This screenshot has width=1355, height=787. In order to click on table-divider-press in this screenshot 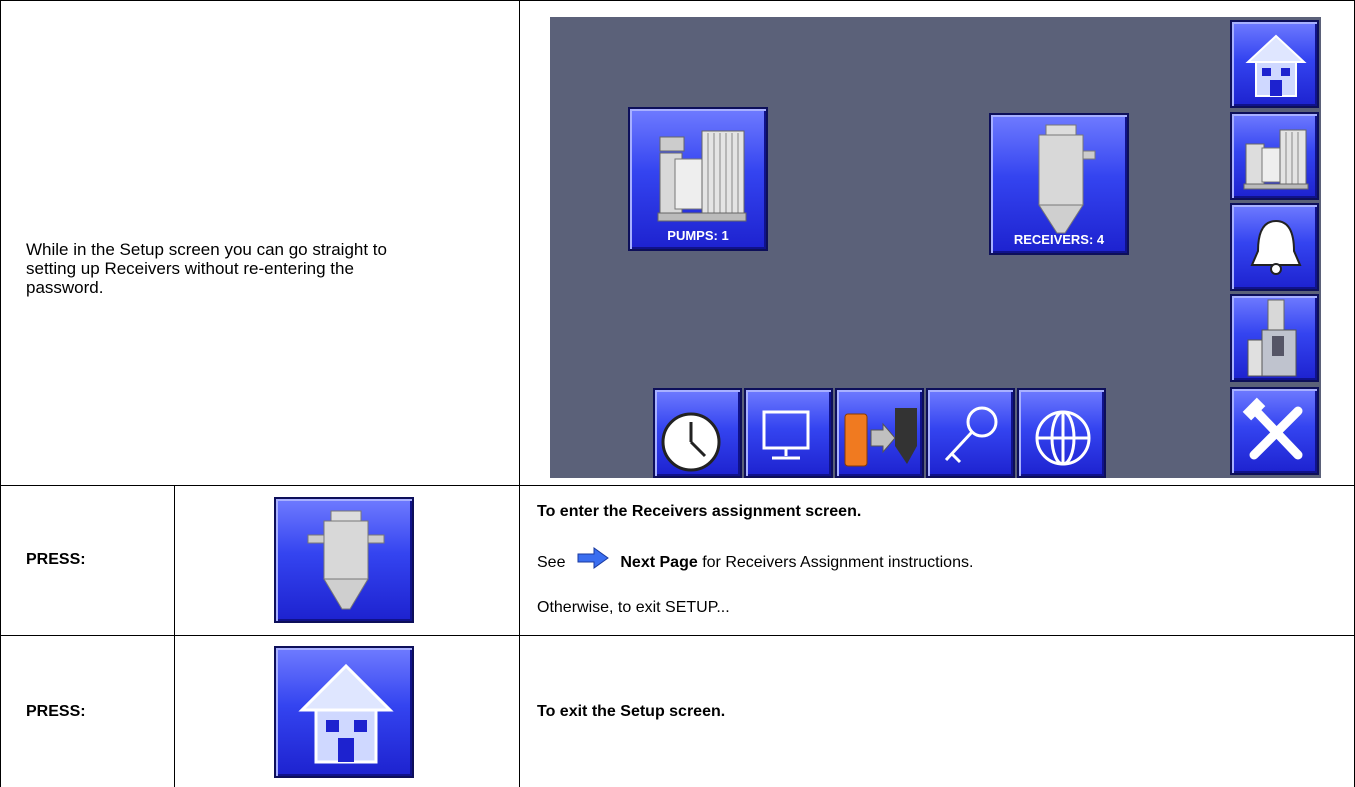, I will do `click(174, 636)`.